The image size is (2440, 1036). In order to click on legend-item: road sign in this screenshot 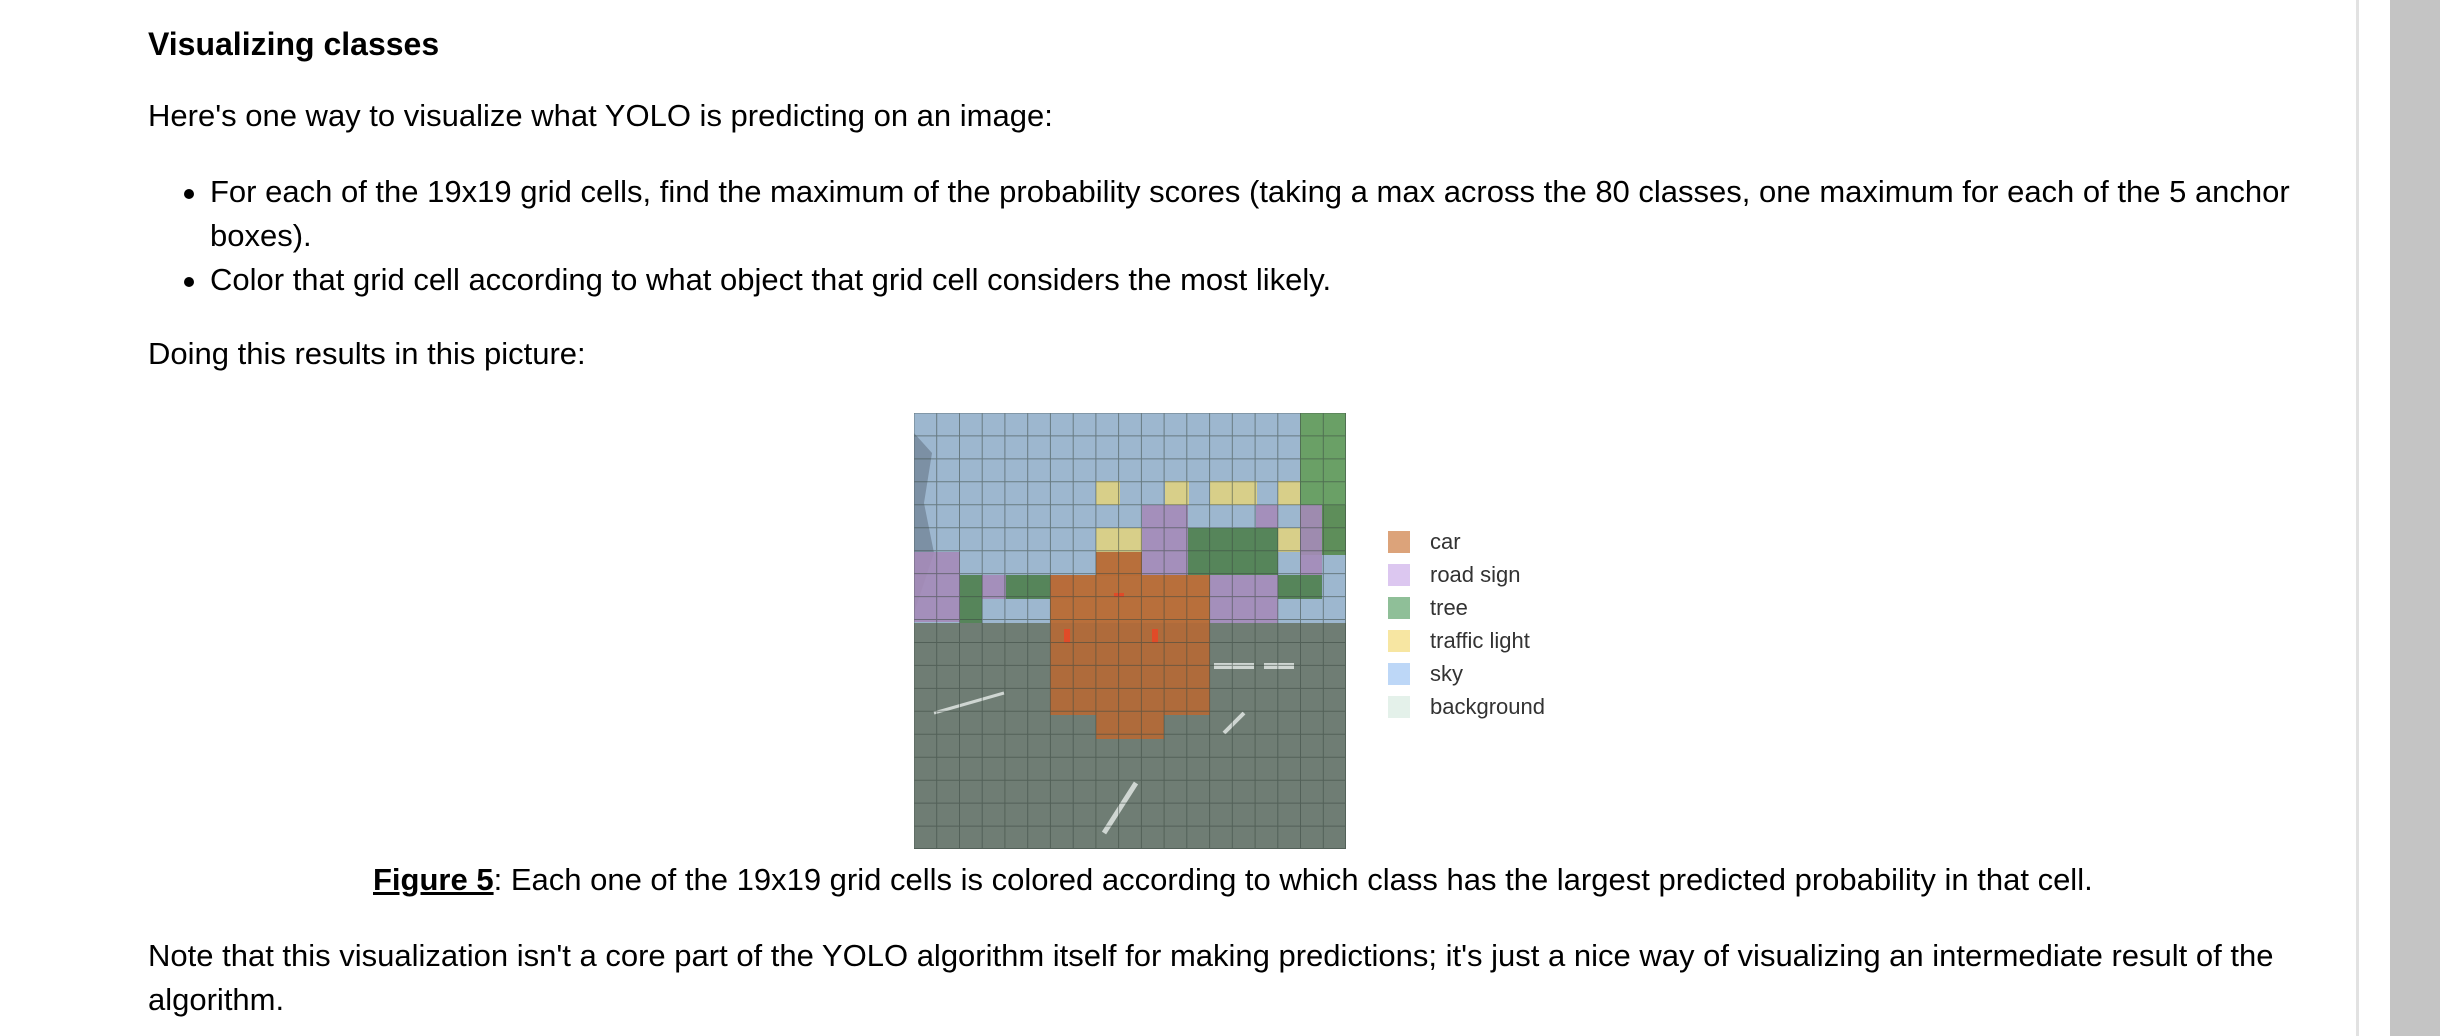, I will do `click(1466, 574)`.